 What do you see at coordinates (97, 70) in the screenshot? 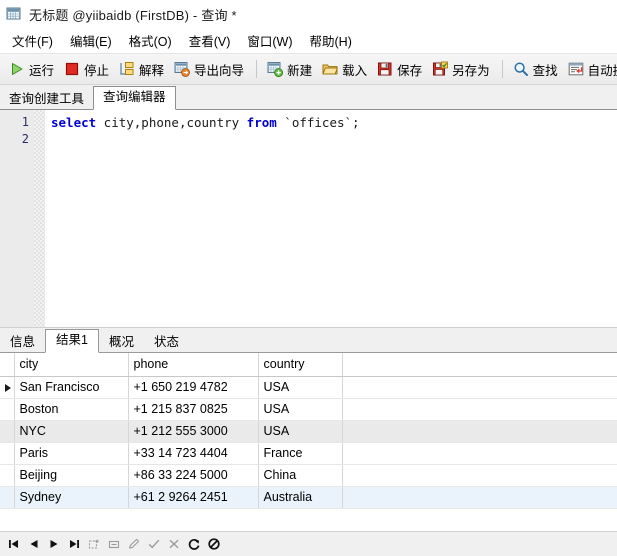
I see `stop-label: 停止` at bounding box center [97, 70].